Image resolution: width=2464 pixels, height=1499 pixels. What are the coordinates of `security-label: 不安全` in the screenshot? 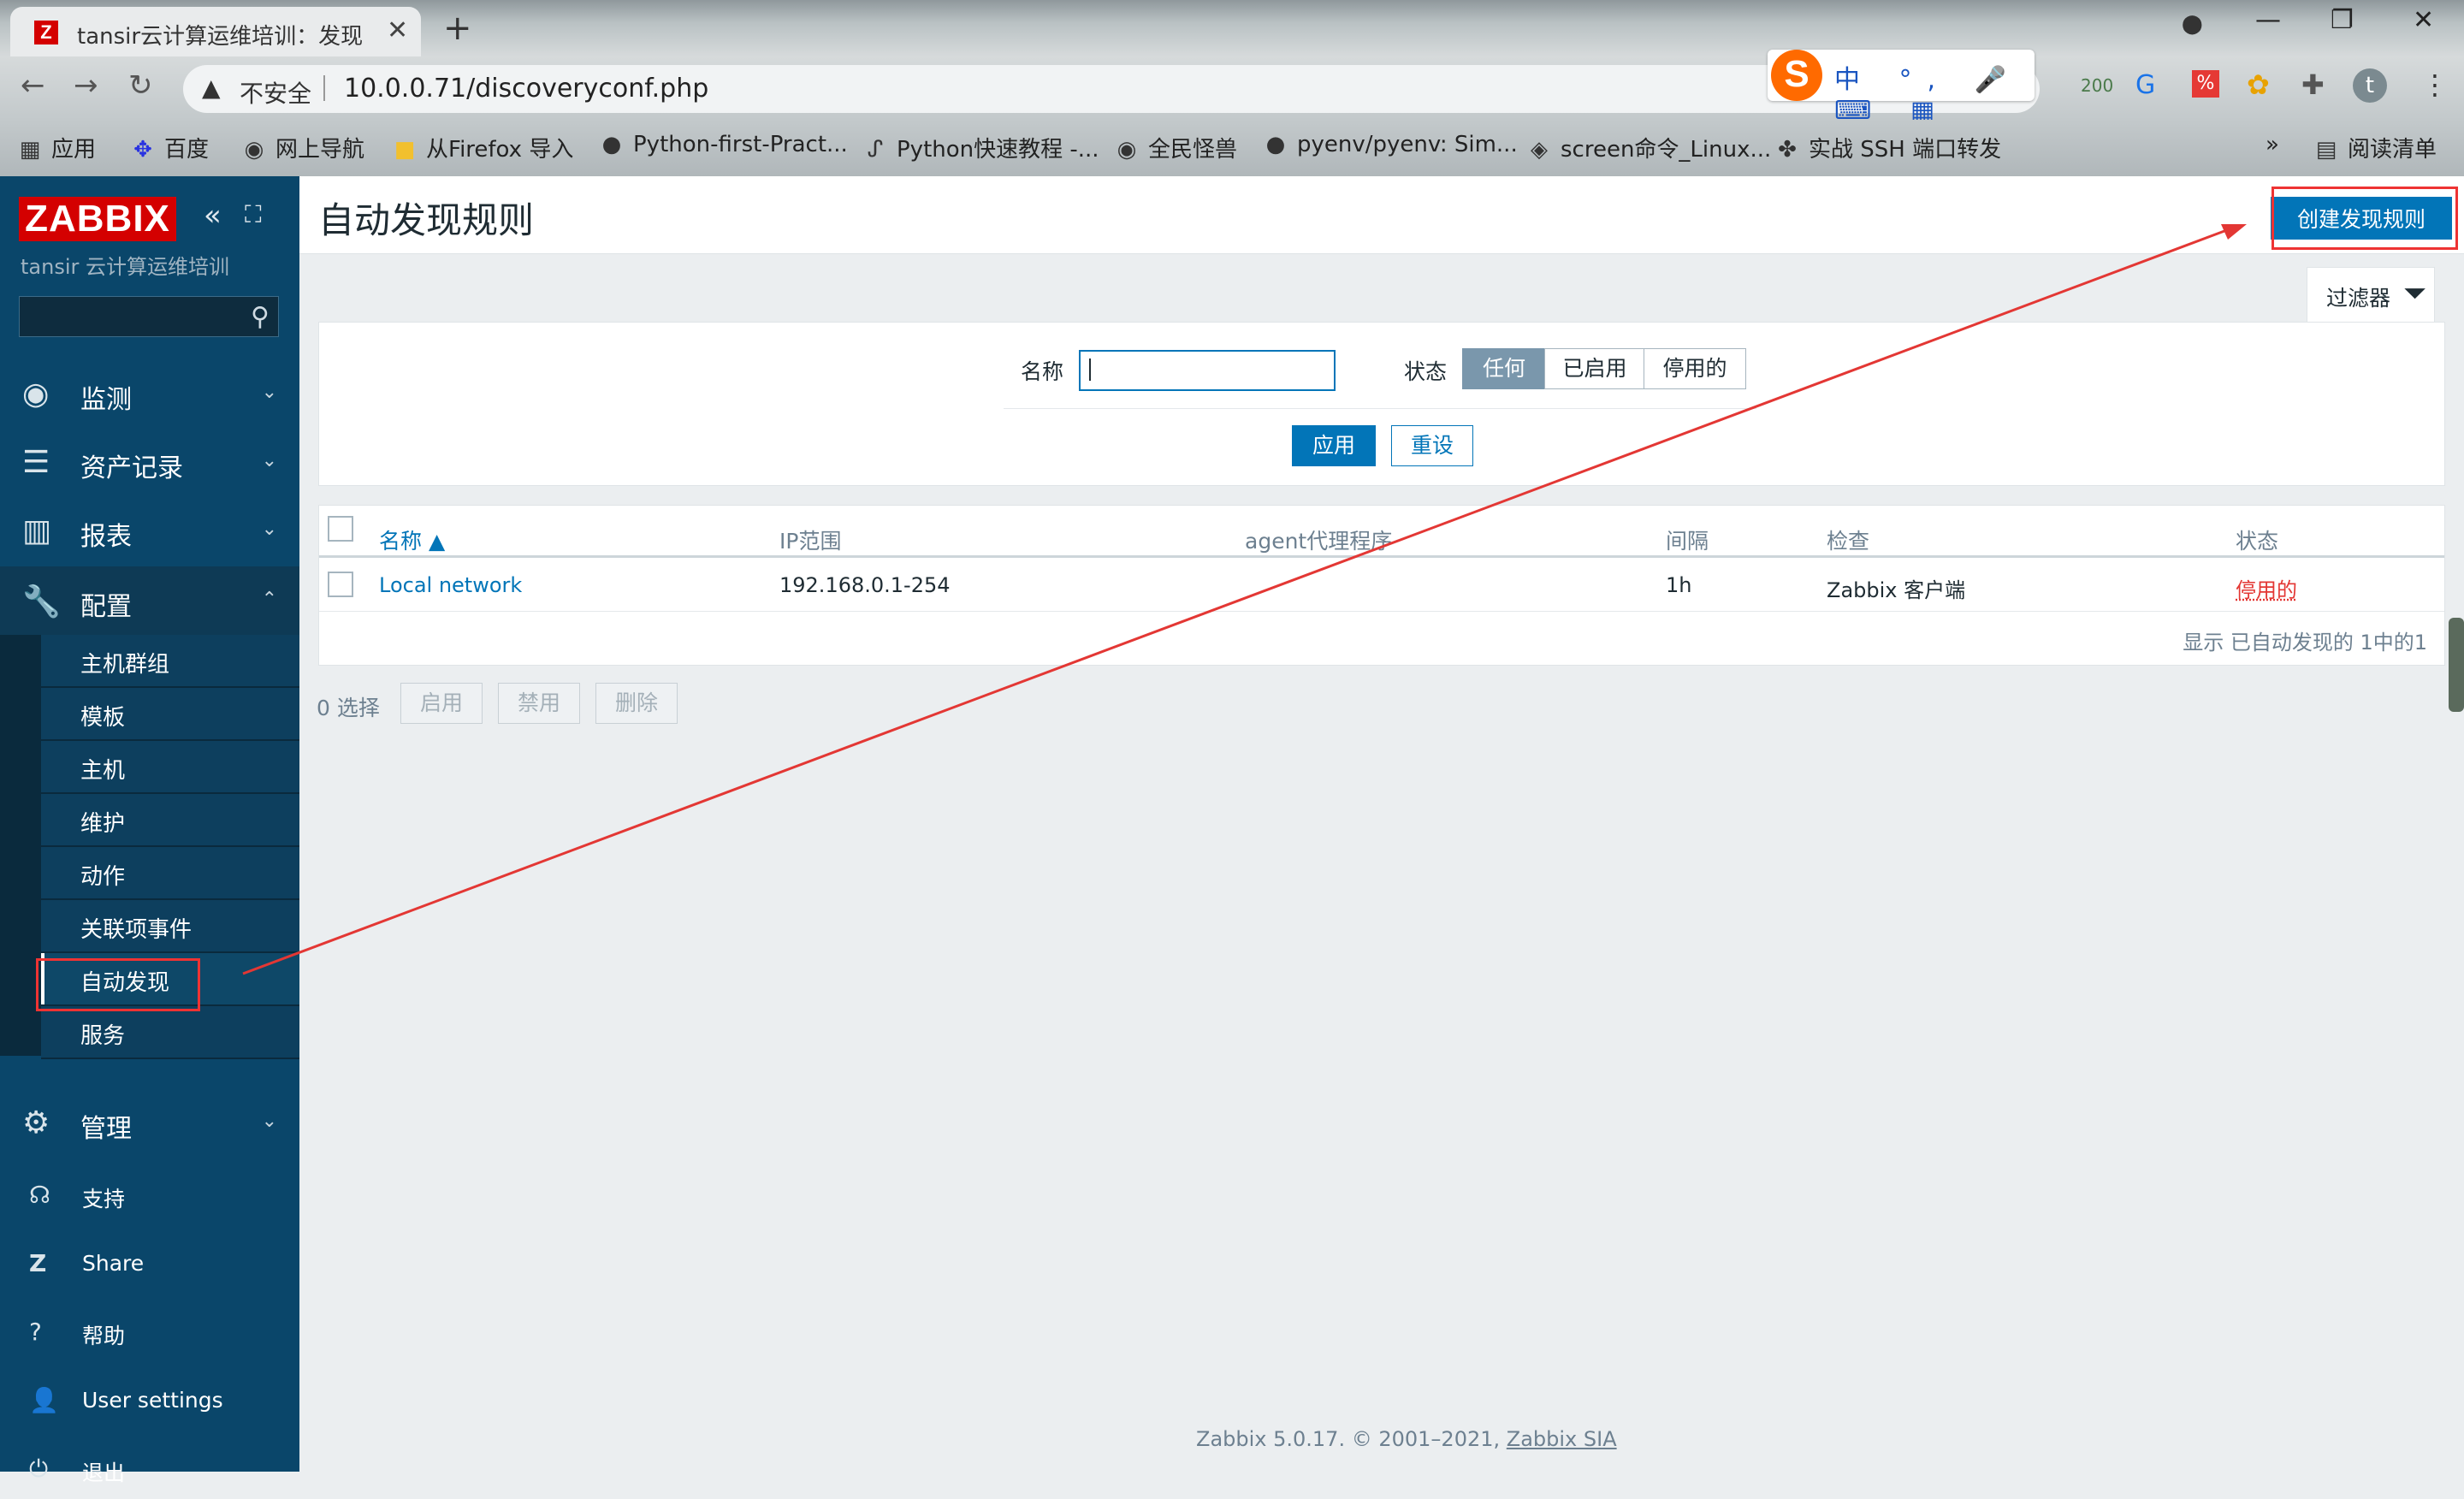 It's located at (275, 92).